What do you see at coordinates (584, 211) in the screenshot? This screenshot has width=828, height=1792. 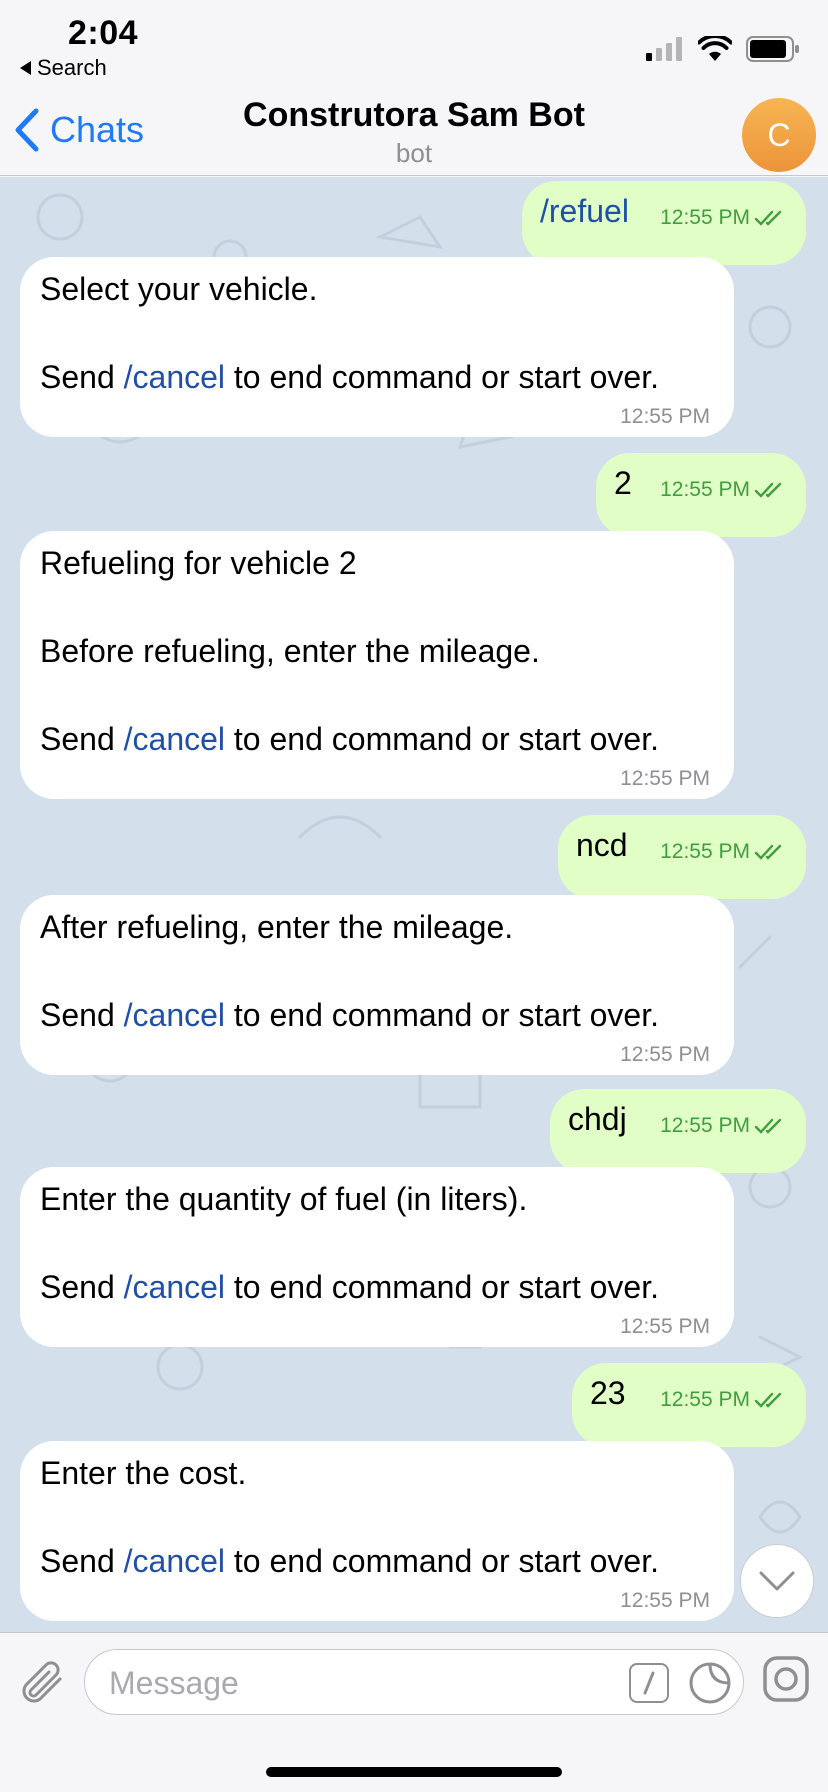 I see `refuel-command-link: /refuel` at bounding box center [584, 211].